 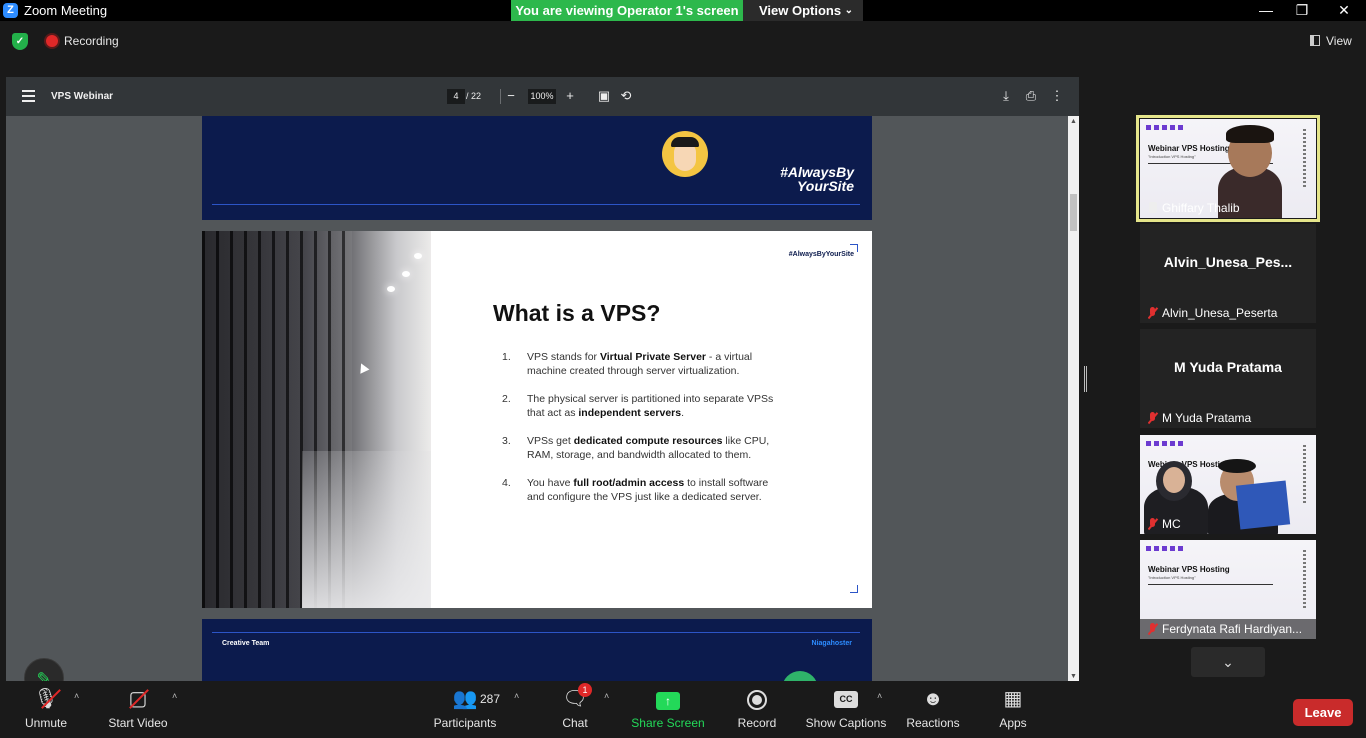 I want to click on hashtag-line-2: YourSite, so click(x=825, y=186).